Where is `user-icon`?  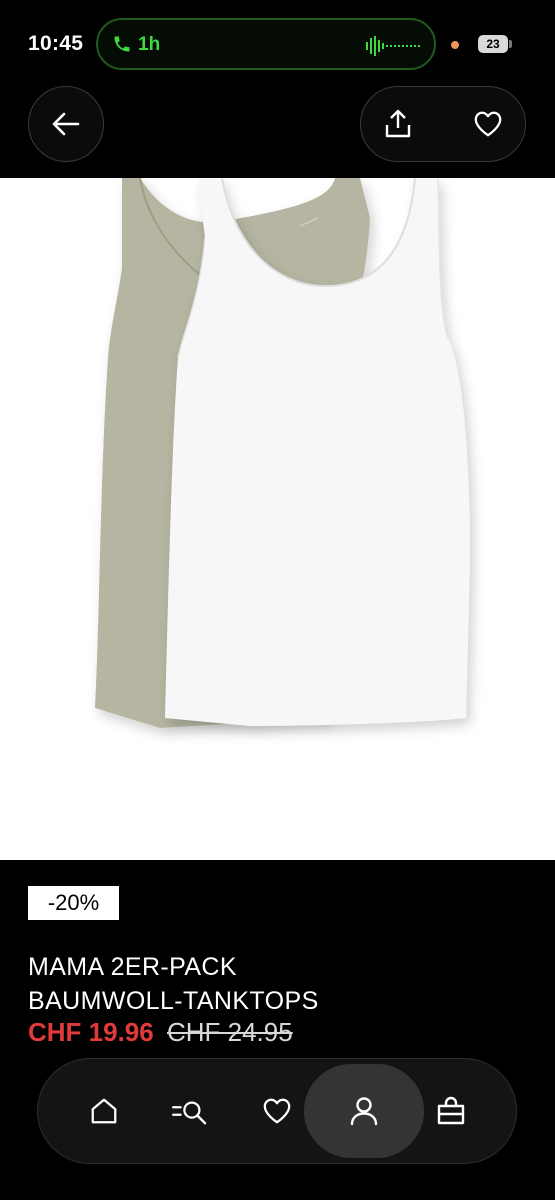 user-icon is located at coordinates (364, 1111).